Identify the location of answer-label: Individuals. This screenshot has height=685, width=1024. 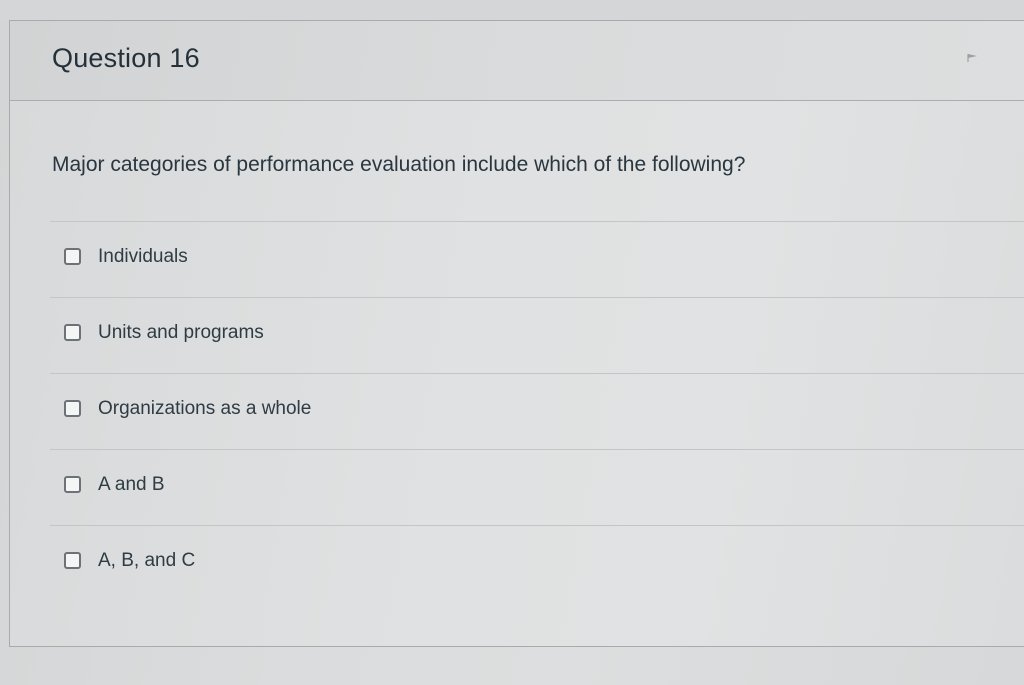
(143, 256).